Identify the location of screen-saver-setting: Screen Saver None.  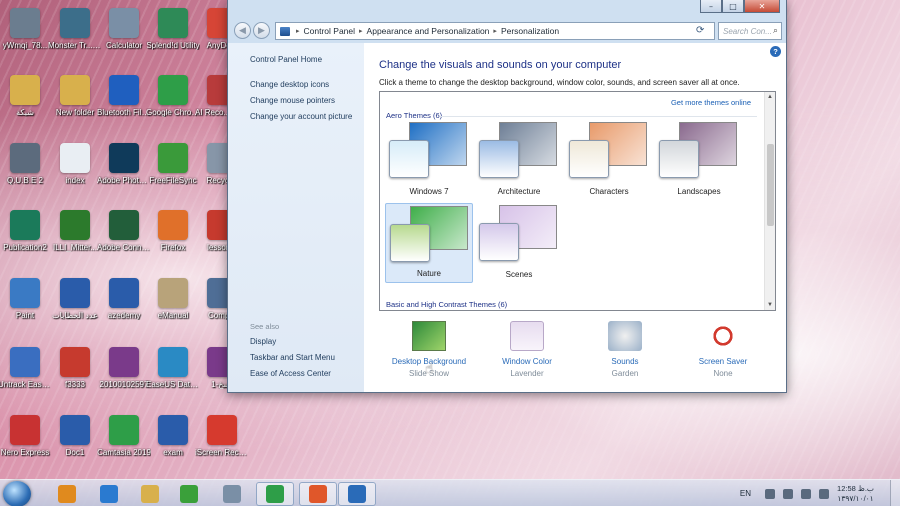
(723, 347).